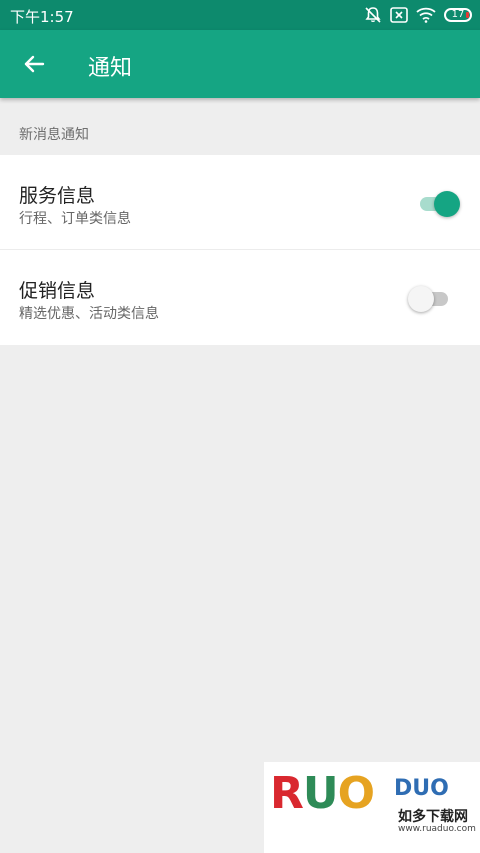  I want to click on setting-title: 服务信息, so click(57, 196).